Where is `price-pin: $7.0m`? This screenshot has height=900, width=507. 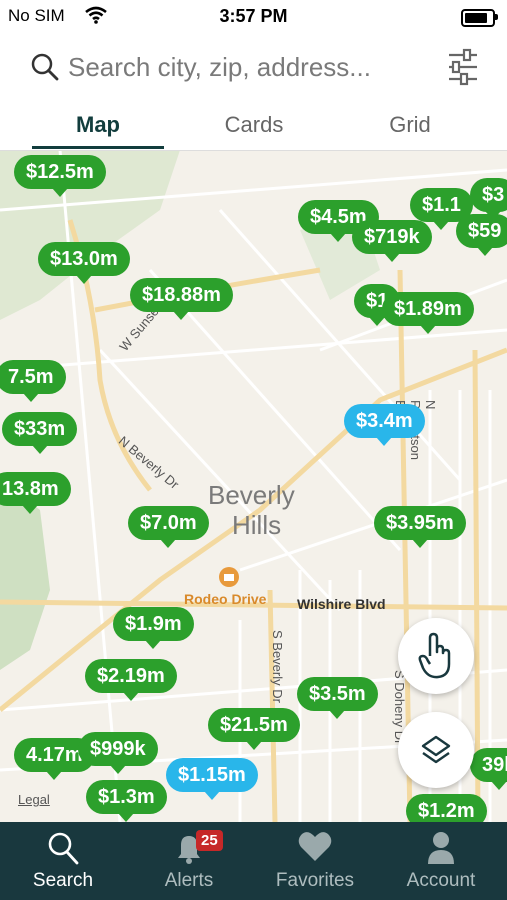 price-pin: $7.0m is located at coordinates (168, 527).